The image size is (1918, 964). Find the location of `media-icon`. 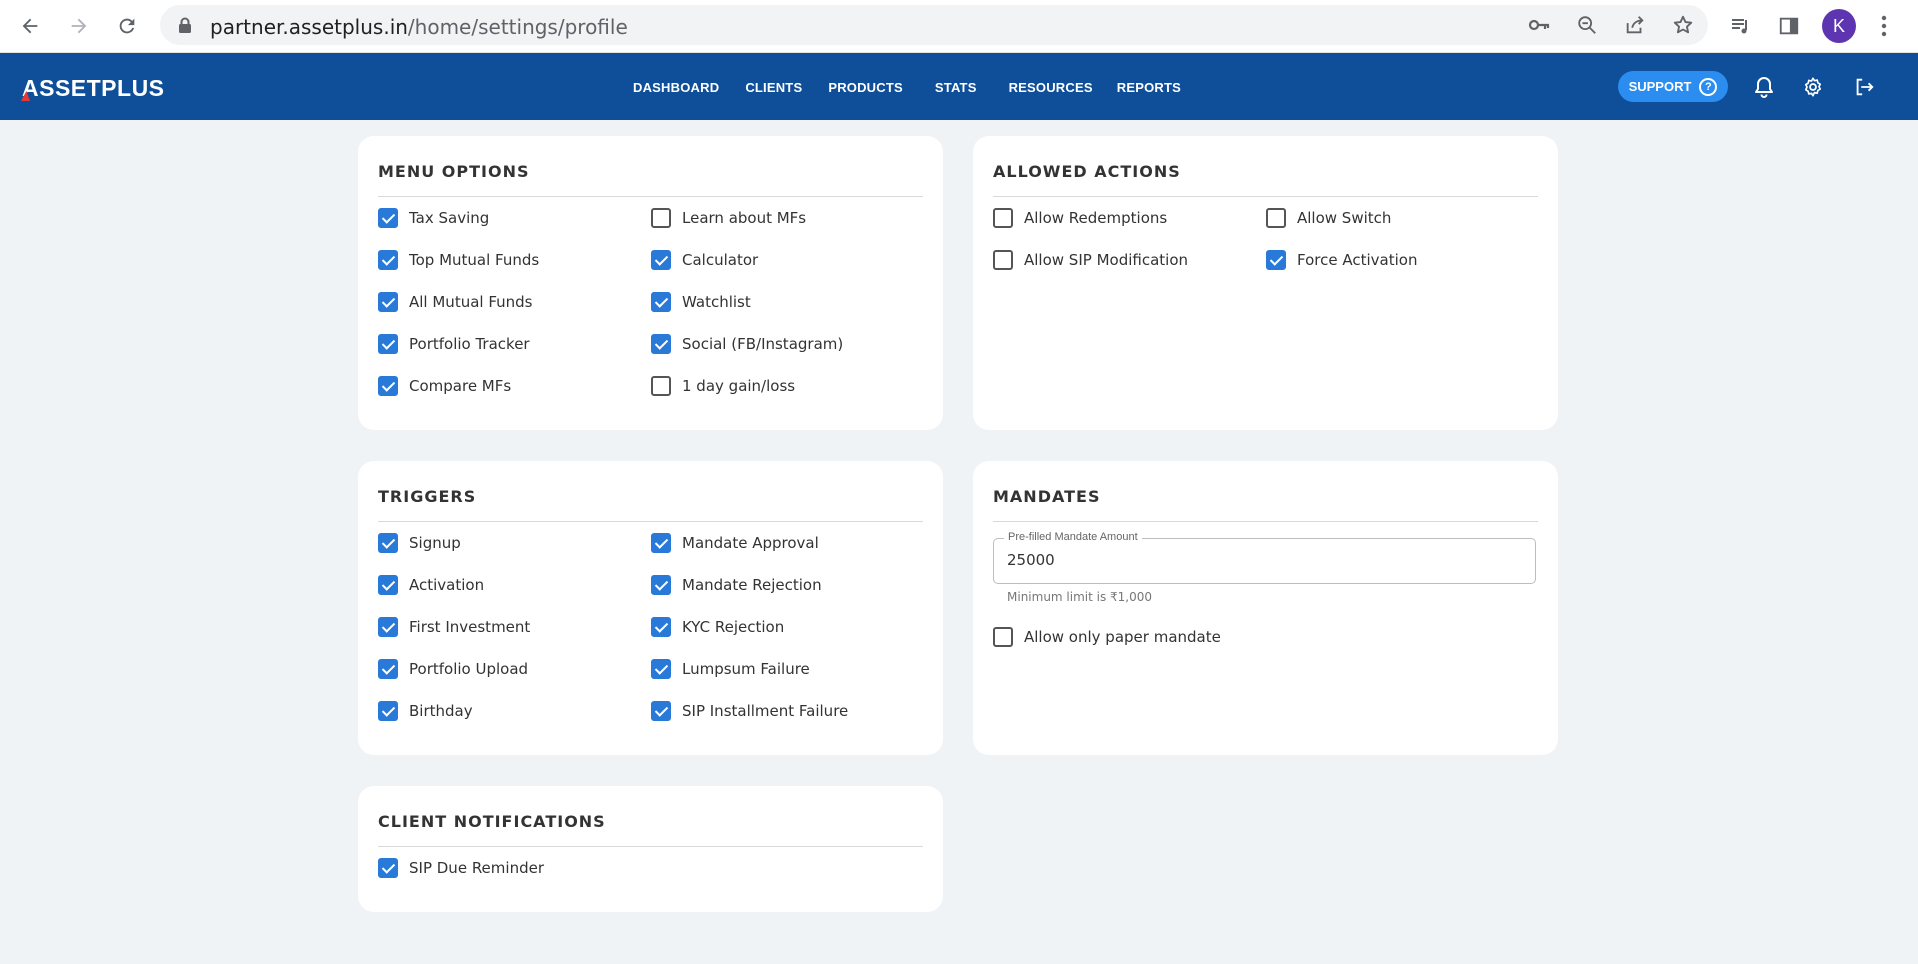

media-icon is located at coordinates (1741, 26).